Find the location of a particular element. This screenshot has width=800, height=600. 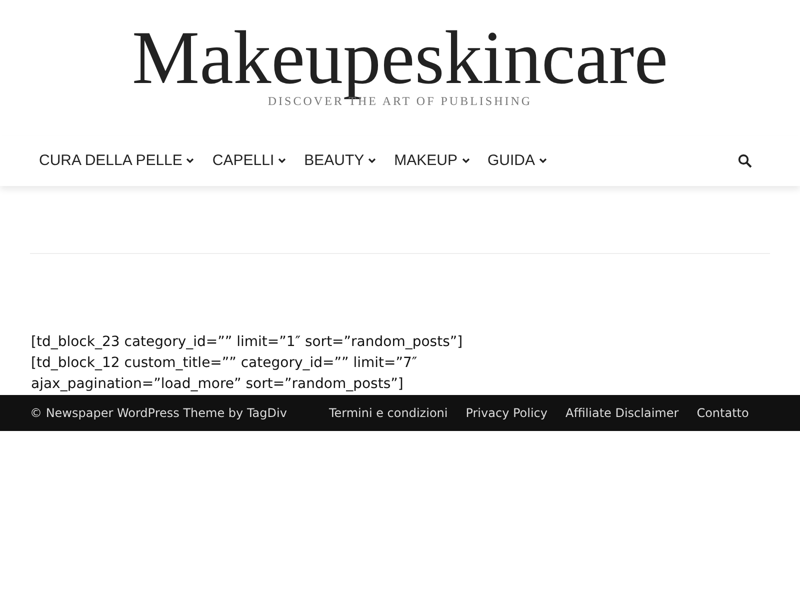

footer-link: Affiliate Disclaimer is located at coordinates (622, 413).